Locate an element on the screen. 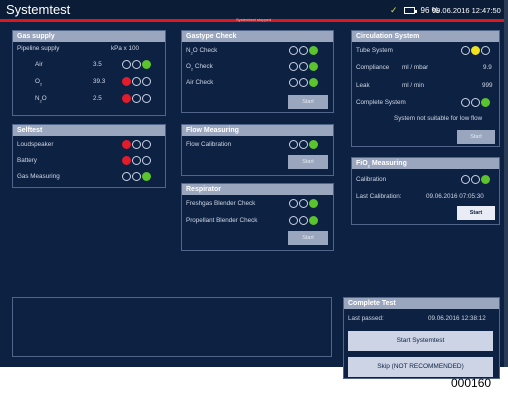  flow-calibration-leds is located at coordinates (303, 144).